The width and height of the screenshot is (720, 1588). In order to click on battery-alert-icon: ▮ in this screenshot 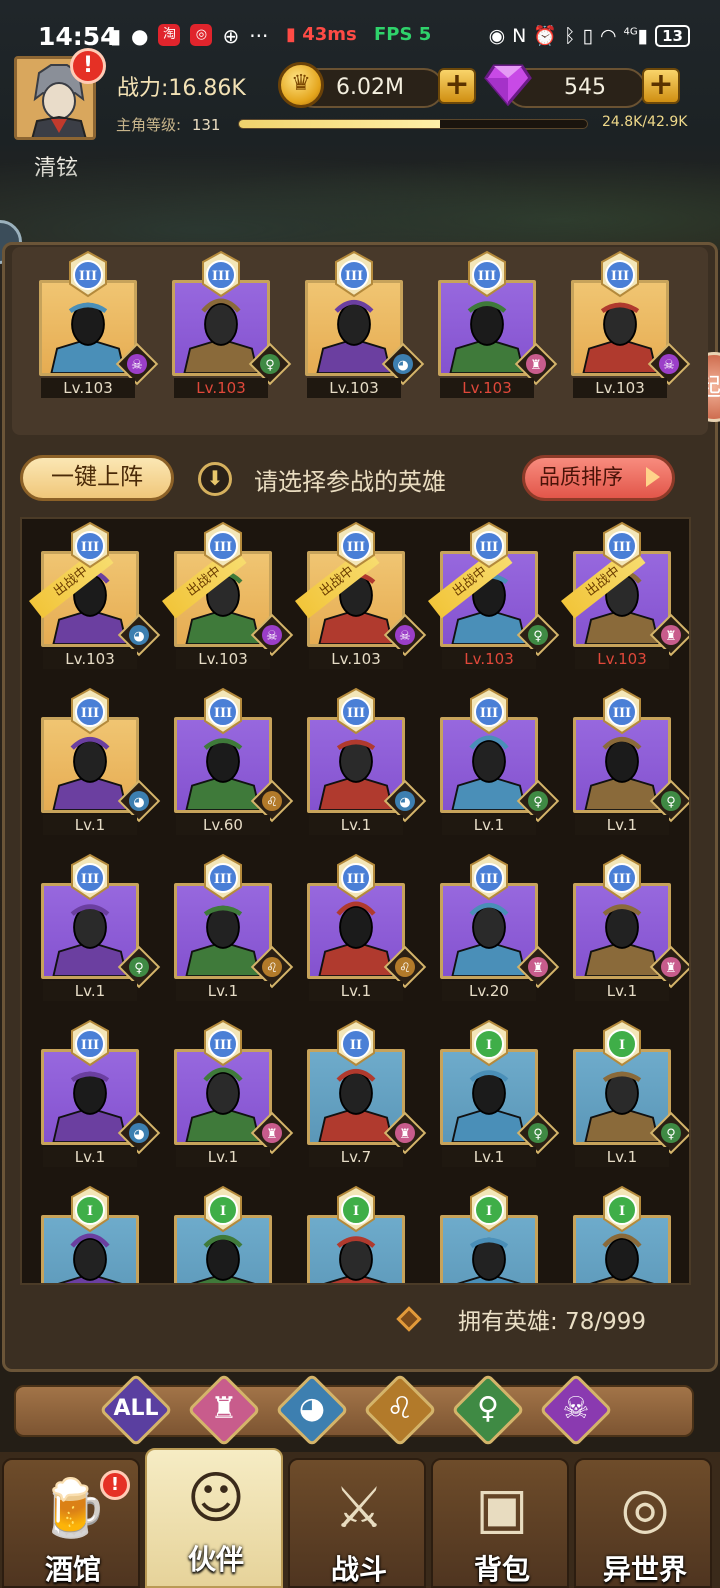, I will do `click(116, 36)`.